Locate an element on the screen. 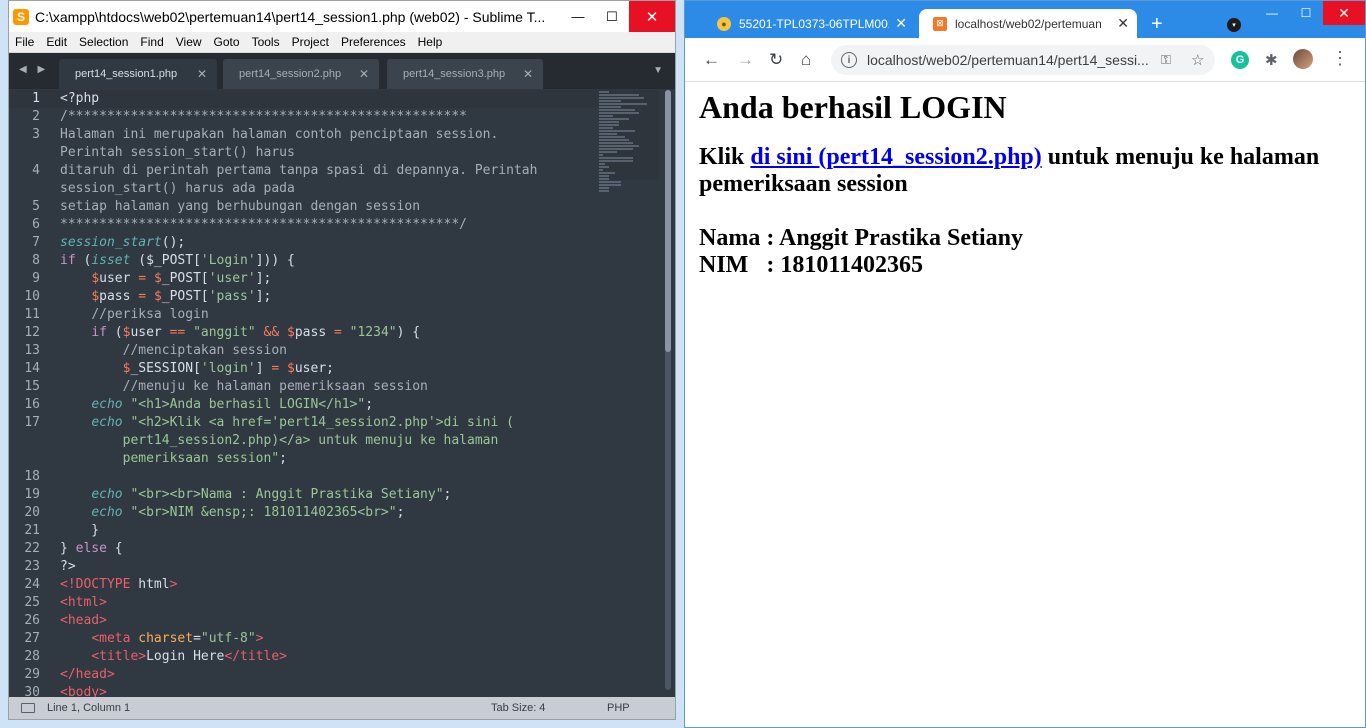 The height and width of the screenshot is (728, 1366). line-number: 9 is located at coordinates (36, 278).